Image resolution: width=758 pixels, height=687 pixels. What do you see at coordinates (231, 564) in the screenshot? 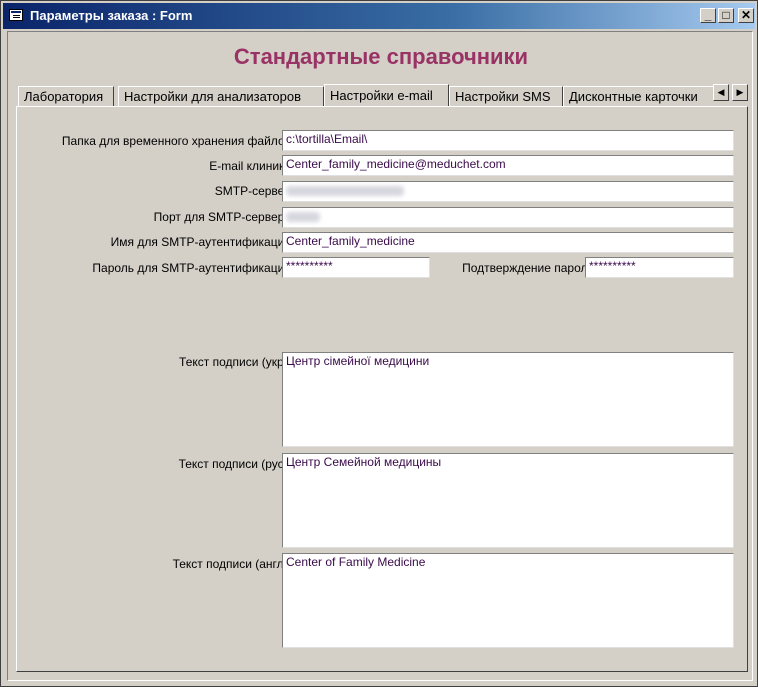
I see `signature-eng-label: Текст подписи (англ.)` at bounding box center [231, 564].